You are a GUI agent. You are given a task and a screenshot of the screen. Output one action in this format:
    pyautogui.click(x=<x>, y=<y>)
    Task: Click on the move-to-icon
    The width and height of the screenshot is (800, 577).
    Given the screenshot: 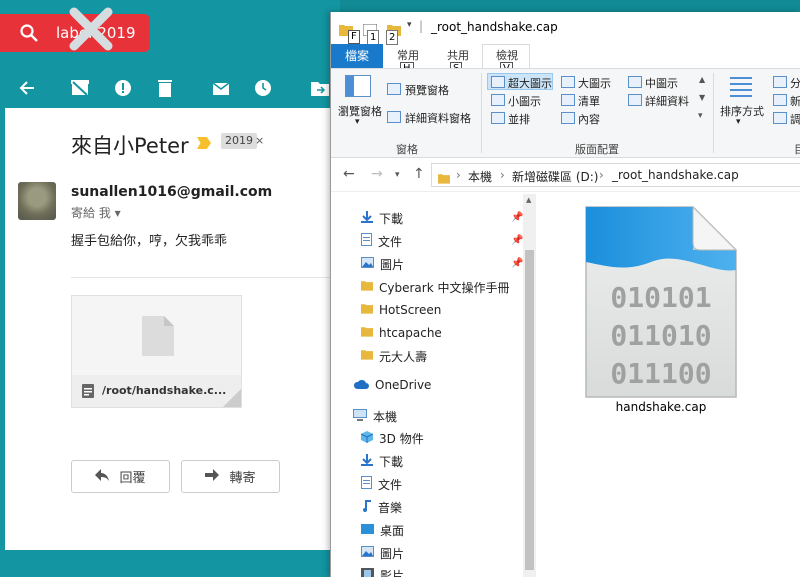 What is the action you would take?
    pyautogui.click(x=320, y=88)
    